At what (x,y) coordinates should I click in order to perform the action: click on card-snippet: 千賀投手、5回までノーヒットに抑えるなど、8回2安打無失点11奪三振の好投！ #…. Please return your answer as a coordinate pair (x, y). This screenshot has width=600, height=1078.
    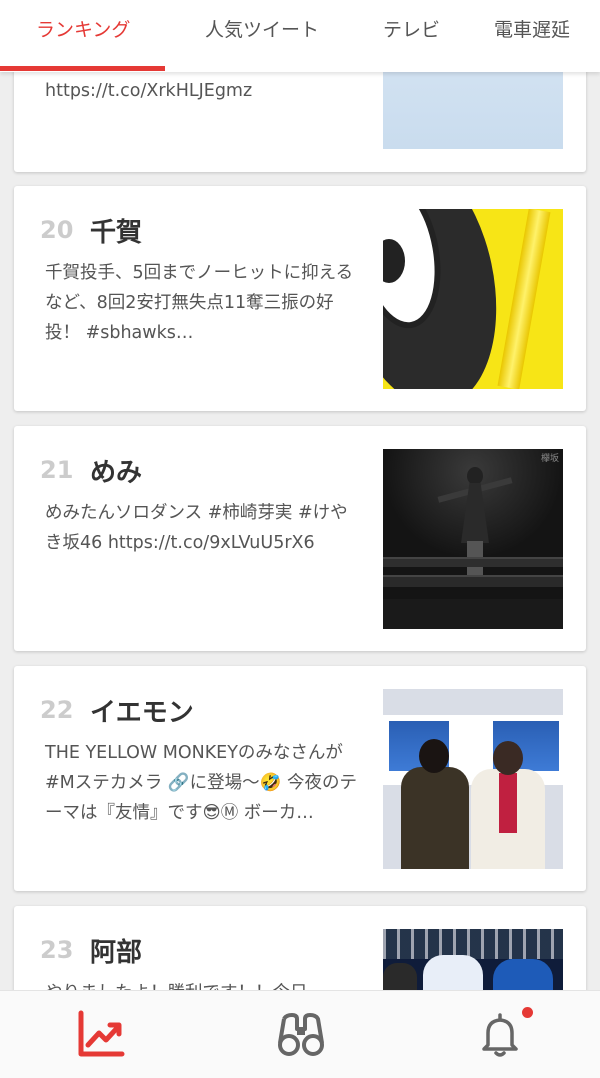
    Looking at the image, I should click on (199, 303).